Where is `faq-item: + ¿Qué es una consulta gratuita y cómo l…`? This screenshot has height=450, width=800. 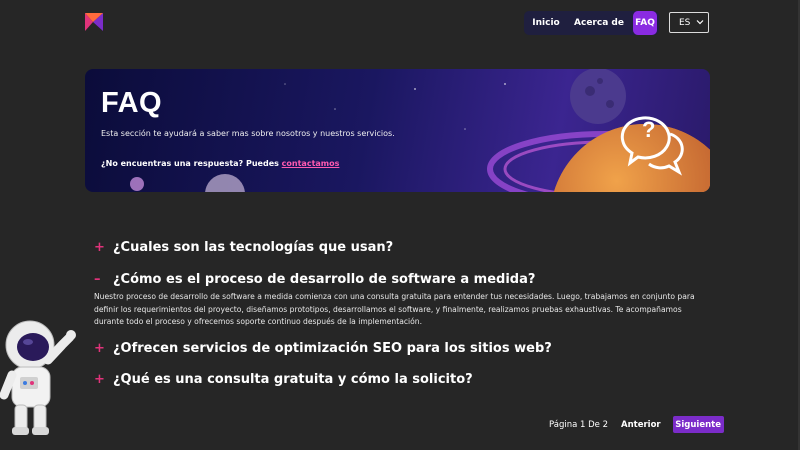 faq-item: + ¿Qué es una consulta gratuita y cómo l… is located at coordinates (404, 379).